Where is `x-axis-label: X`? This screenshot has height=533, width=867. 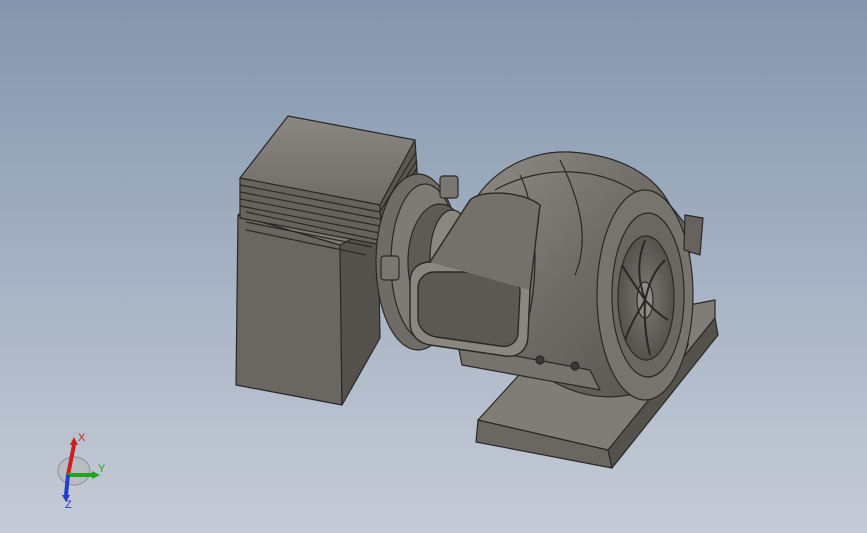 x-axis-label: X is located at coordinates (82, 438).